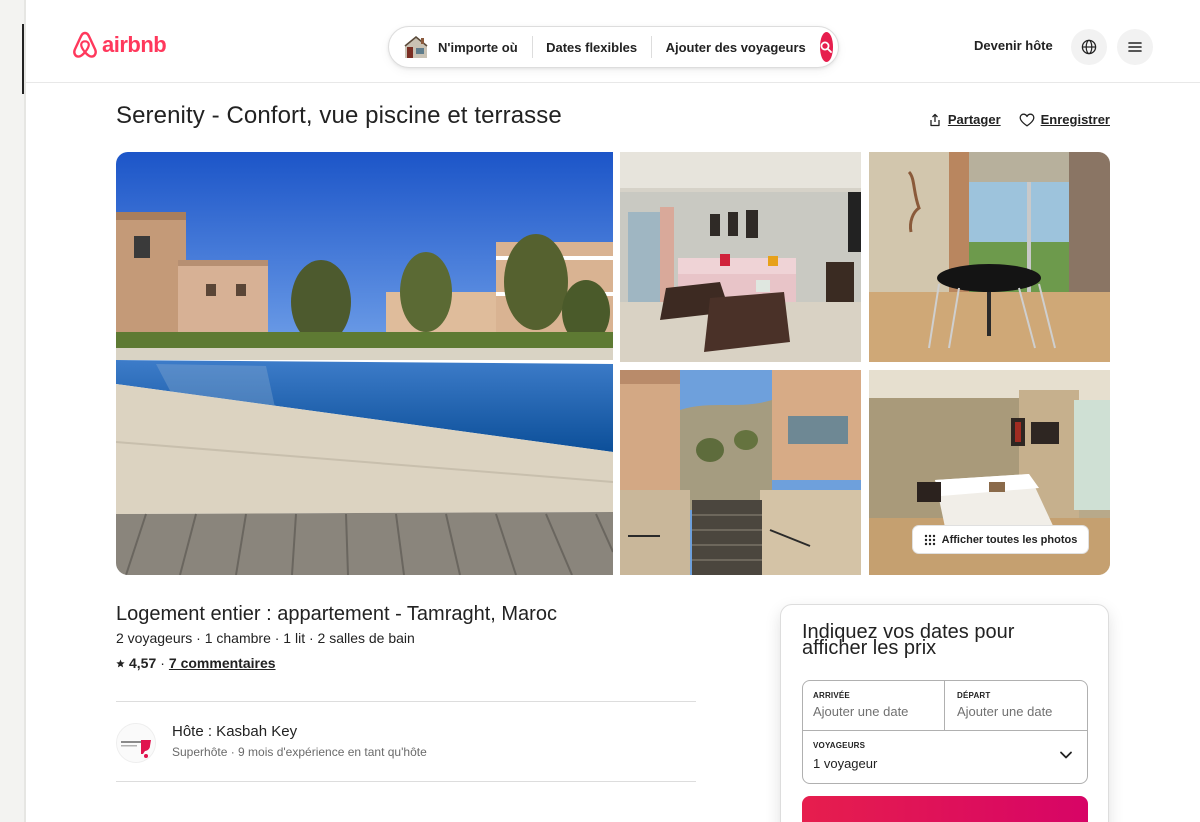  I want to click on search-button, so click(826, 47).